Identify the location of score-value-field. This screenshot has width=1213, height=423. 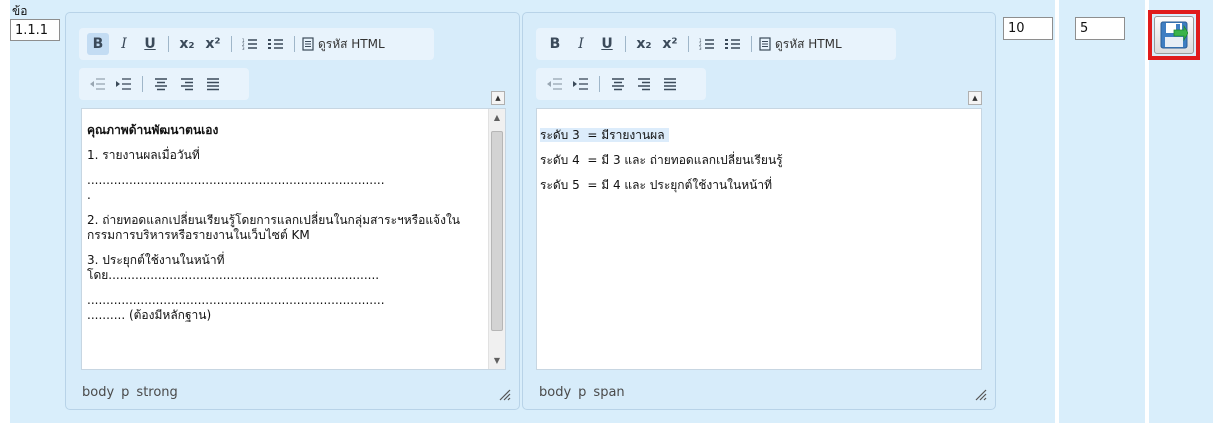
(1100, 28).